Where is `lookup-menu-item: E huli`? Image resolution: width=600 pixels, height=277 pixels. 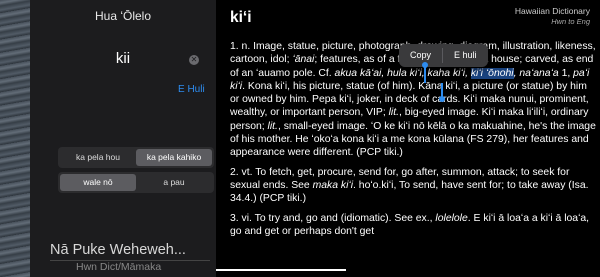
lookup-menu-item: E huli is located at coordinates (465, 55).